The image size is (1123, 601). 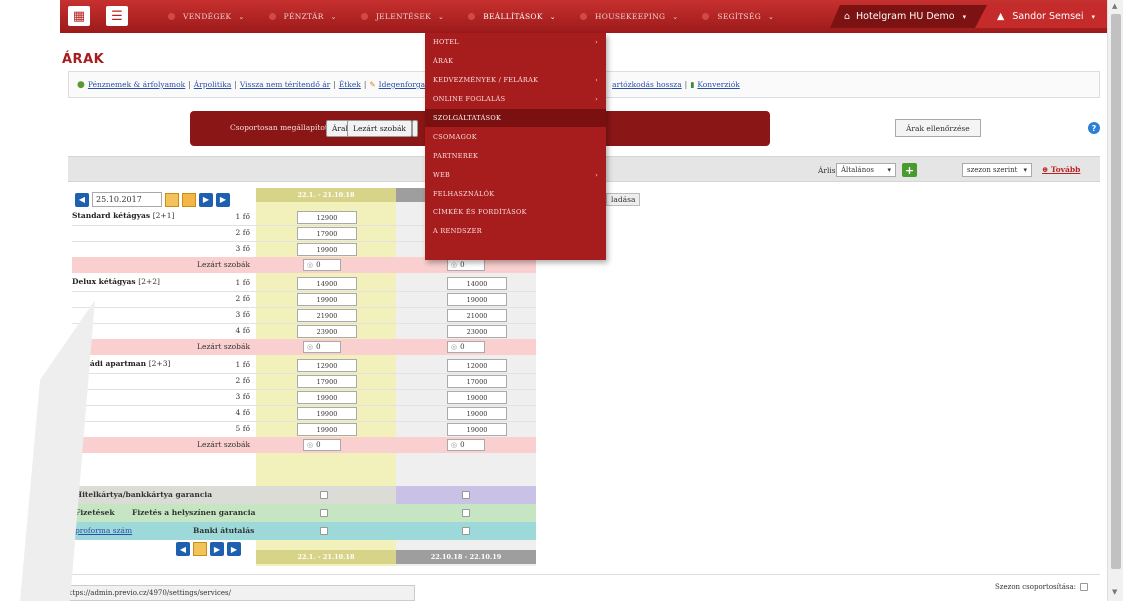 What do you see at coordinates (623, 199) in the screenshot?
I see `add-season-button: ladása` at bounding box center [623, 199].